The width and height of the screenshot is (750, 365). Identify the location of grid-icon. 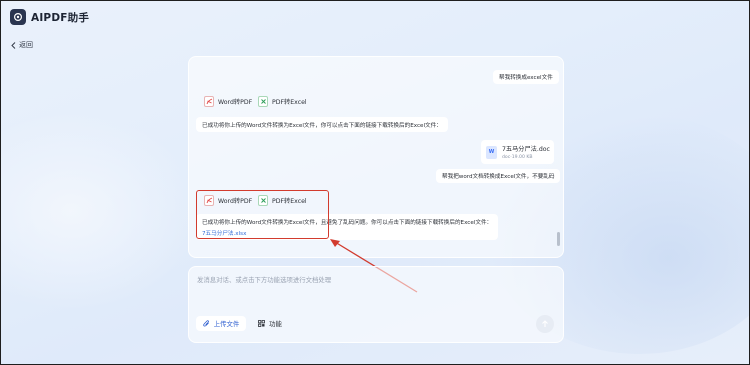
(262, 323).